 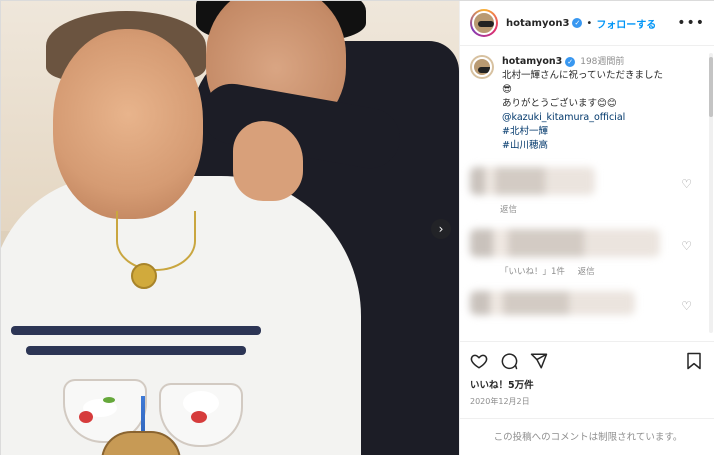 What do you see at coordinates (582, 146) in the screenshot?
I see `hashtag-link-2: #山川穂高` at bounding box center [582, 146].